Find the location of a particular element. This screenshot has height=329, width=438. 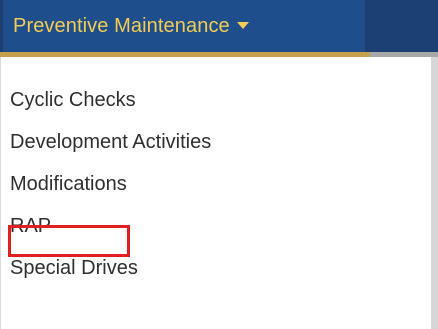

preventive-maintenance-menu-button: Preventive Maintenance is located at coordinates (184, 26).